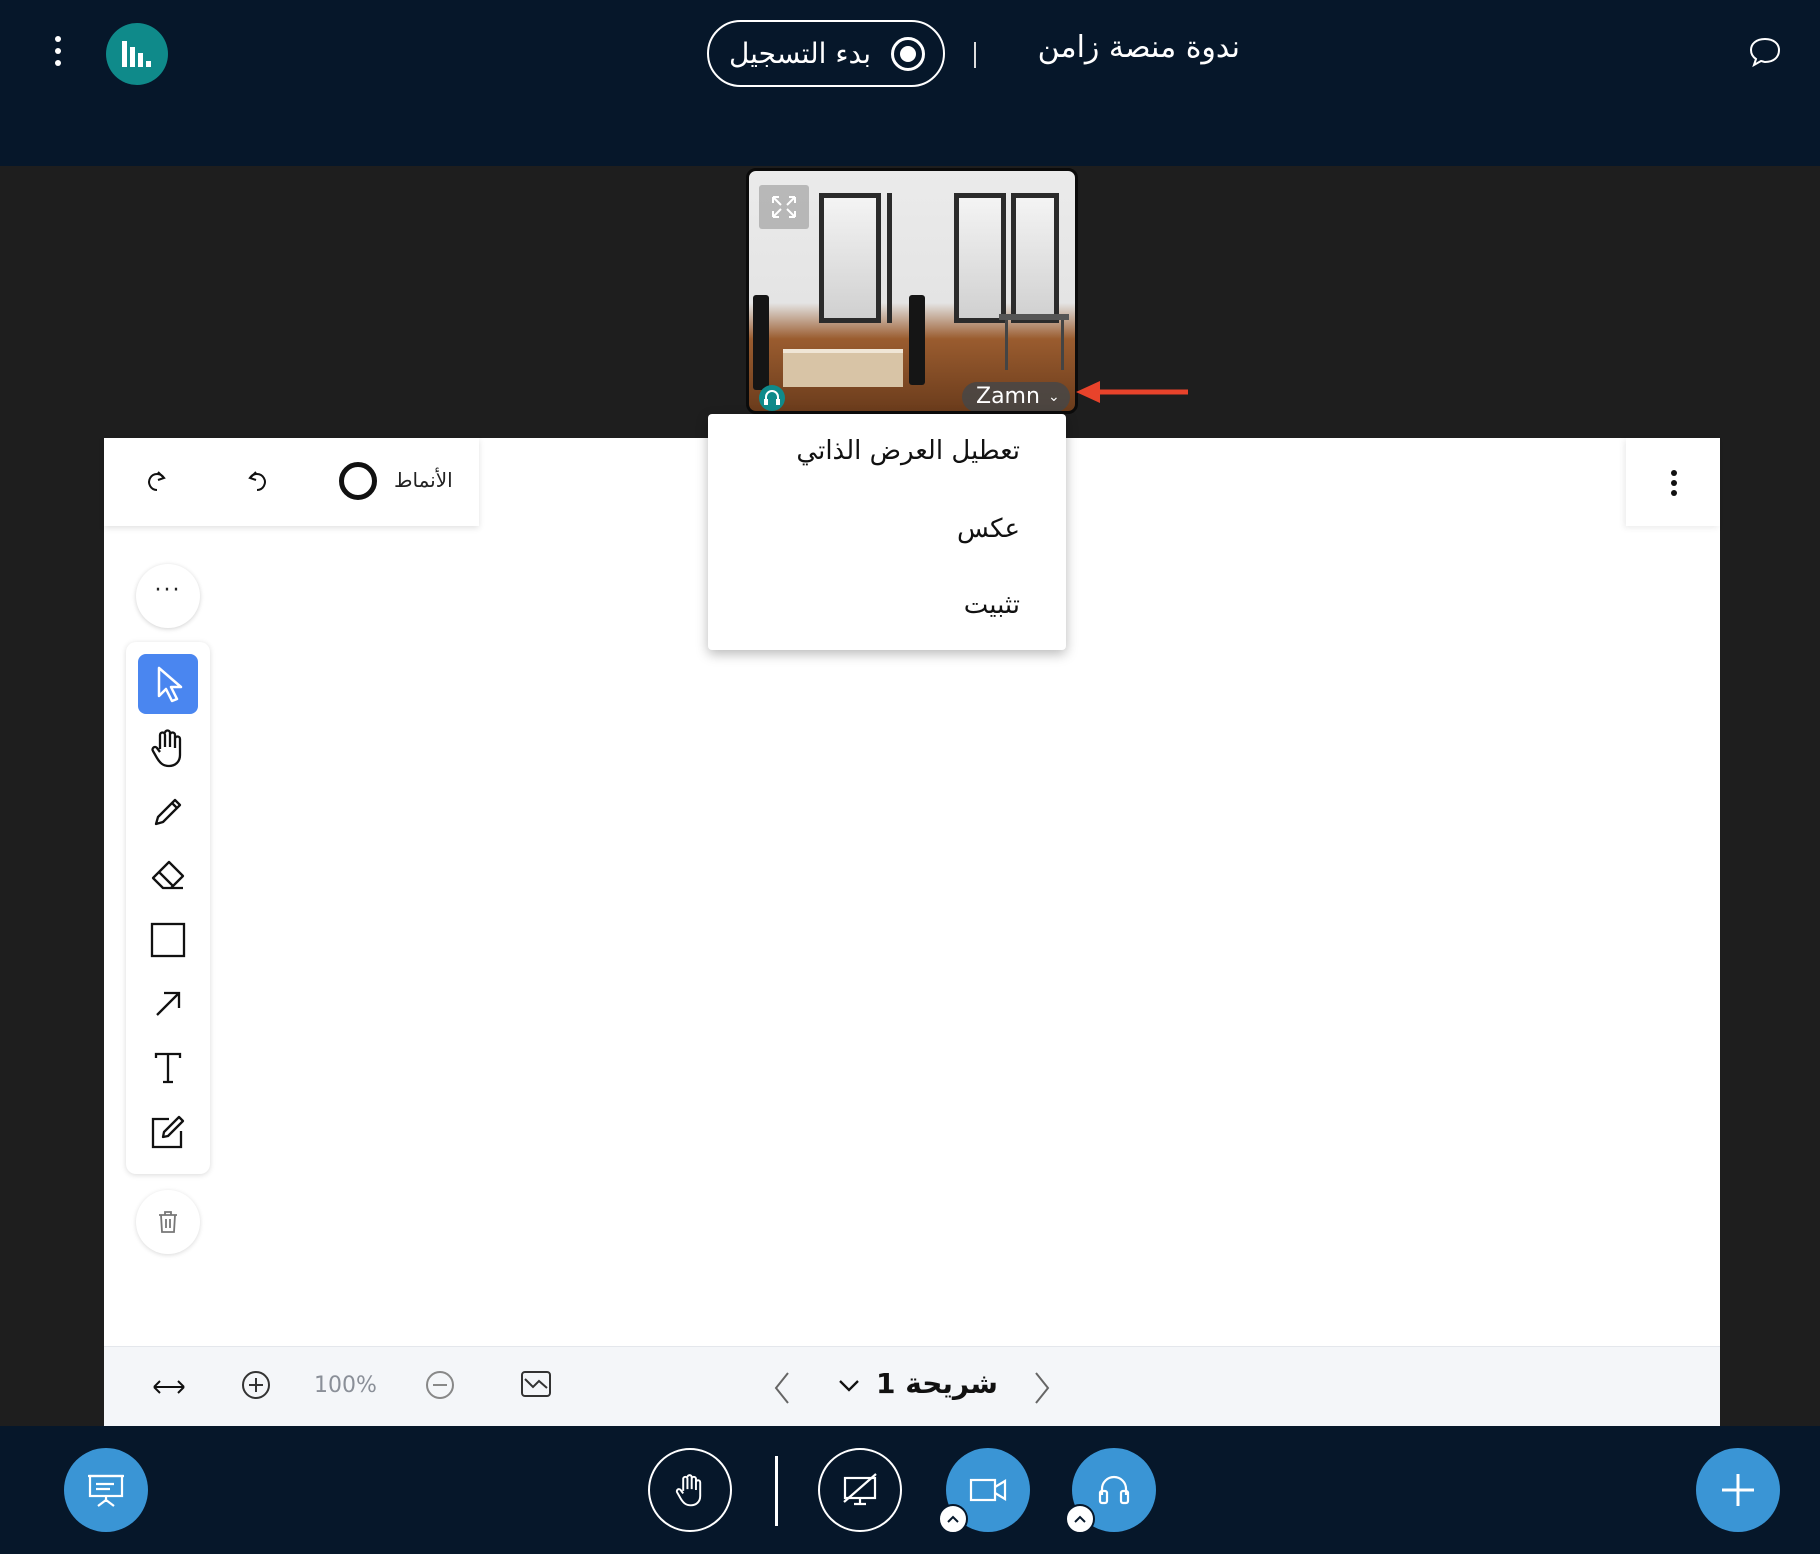 The width and height of the screenshot is (1820, 1554). I want to click on webcam-table-shape, so click(1034, 317).